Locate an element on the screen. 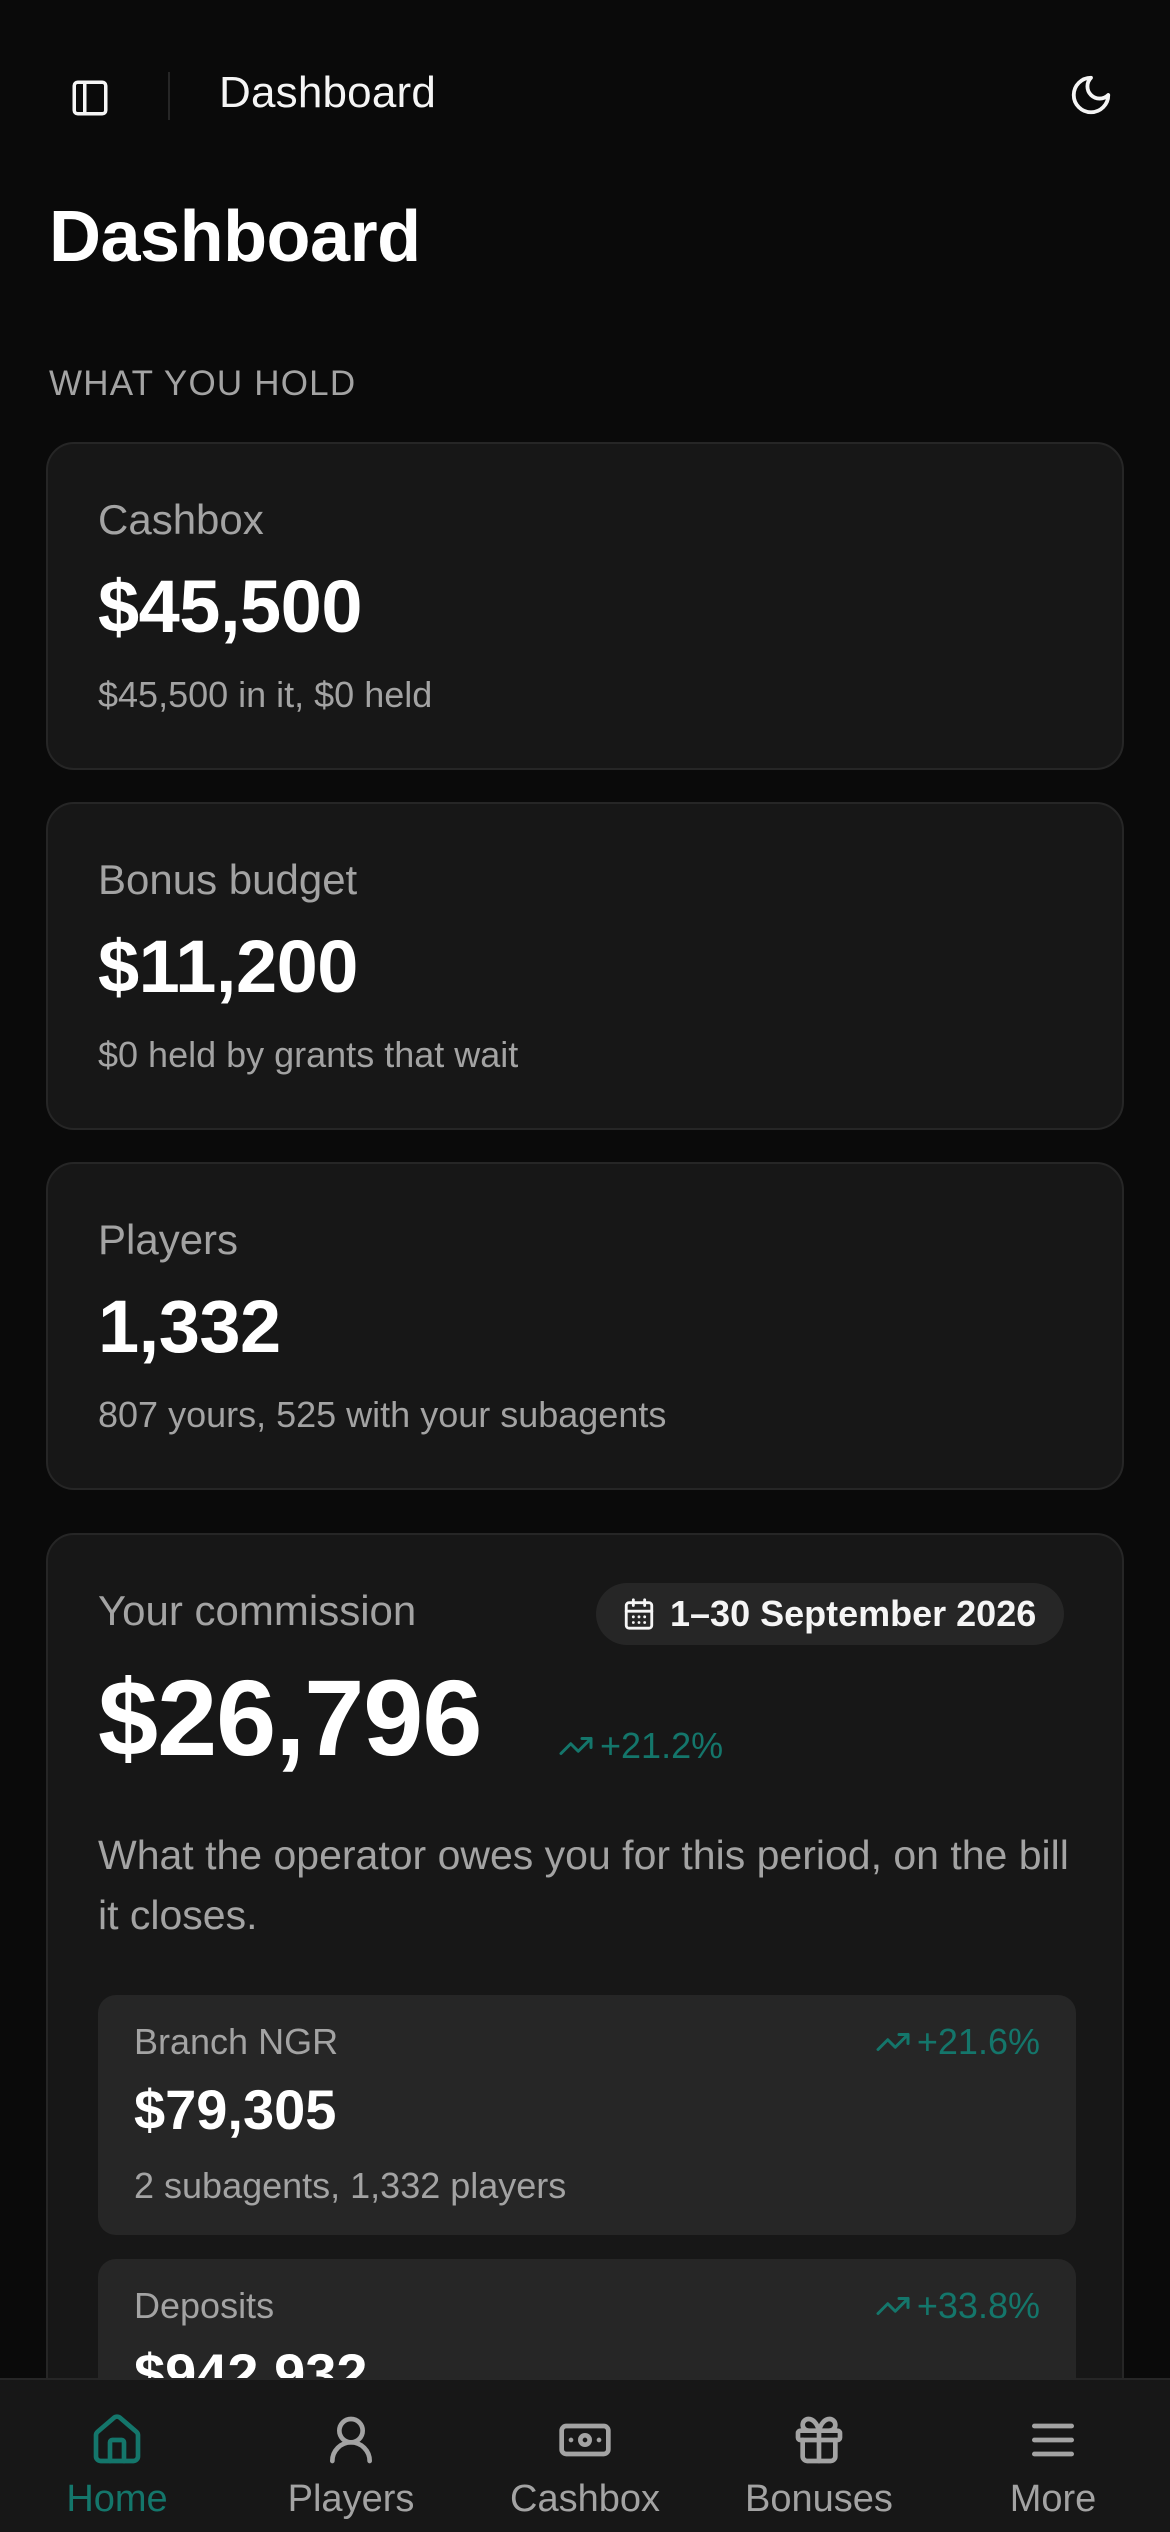 This screenshot has height=2532, width=1170. nav-item-players: Players is located at coordinates (351, 2456).